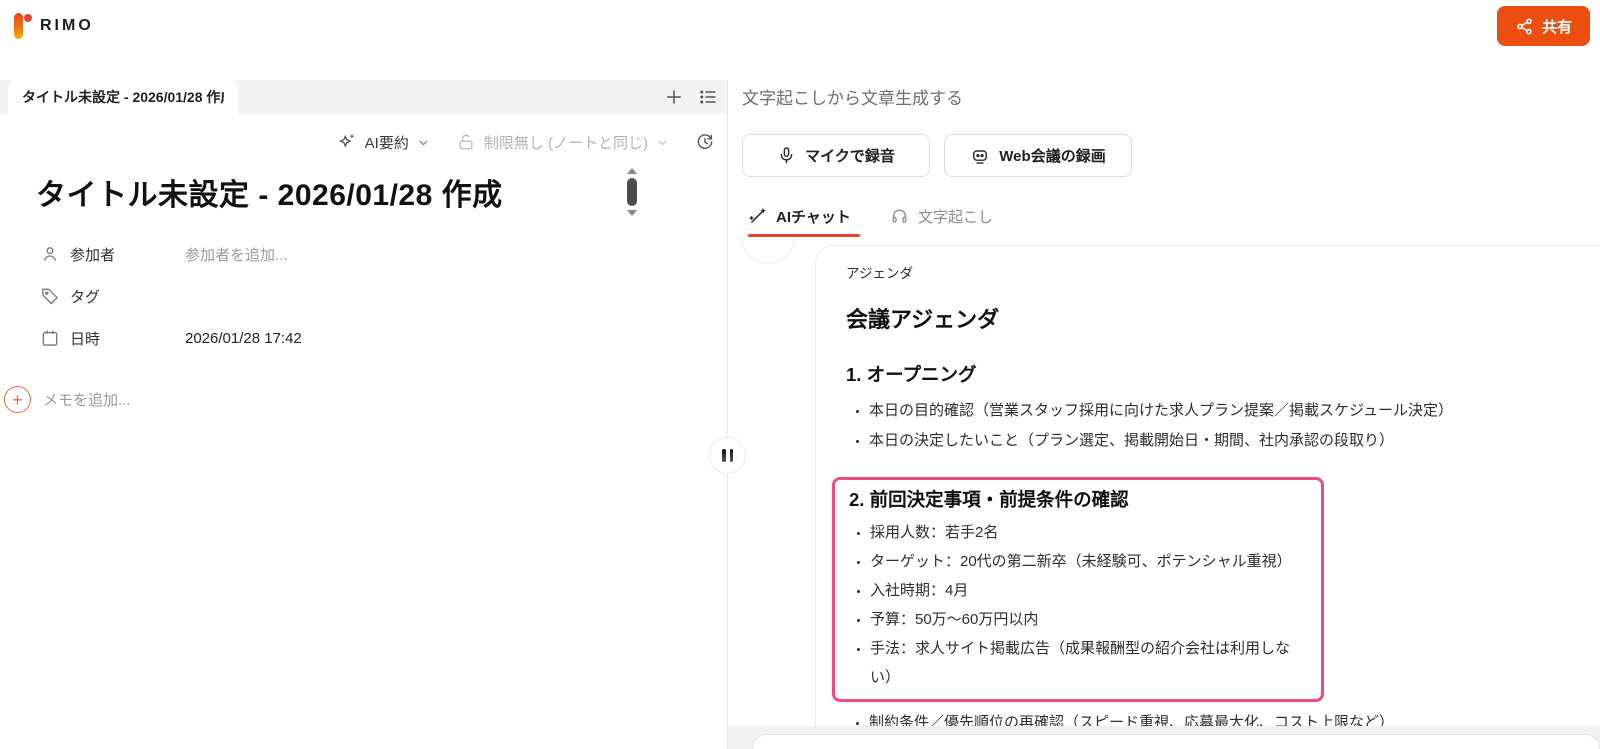 This screenshot has height=749, width=1600. I want to click on rimo-logo: RIMO, so click(54, 26).